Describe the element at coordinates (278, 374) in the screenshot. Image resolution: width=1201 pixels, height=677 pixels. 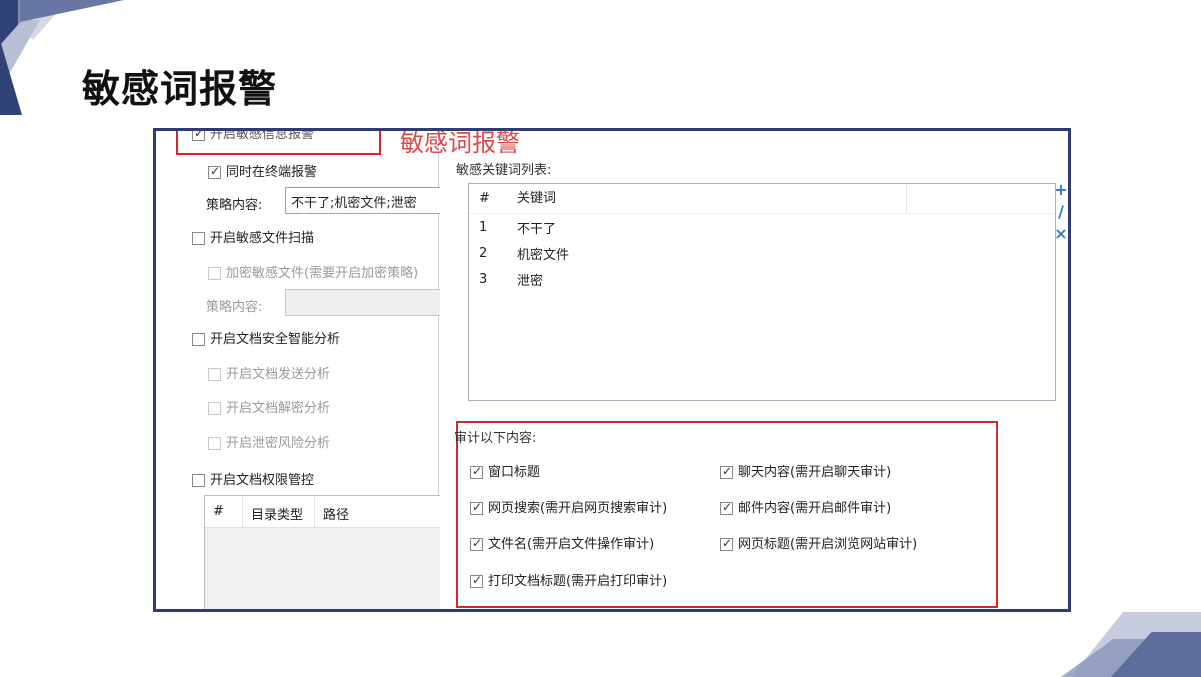
I see `doc-send-label: 开启文档发送分析` at that location.